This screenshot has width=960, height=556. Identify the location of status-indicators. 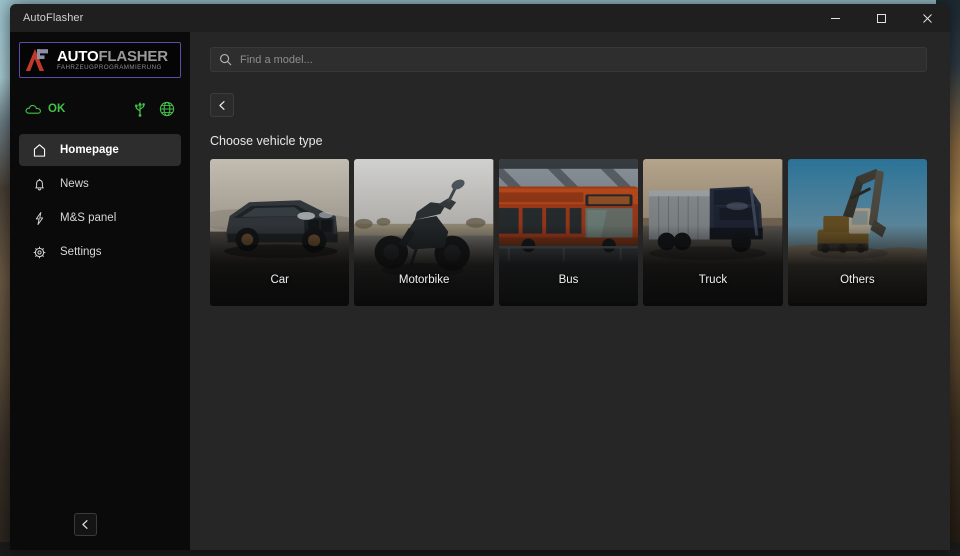
(154, 109).